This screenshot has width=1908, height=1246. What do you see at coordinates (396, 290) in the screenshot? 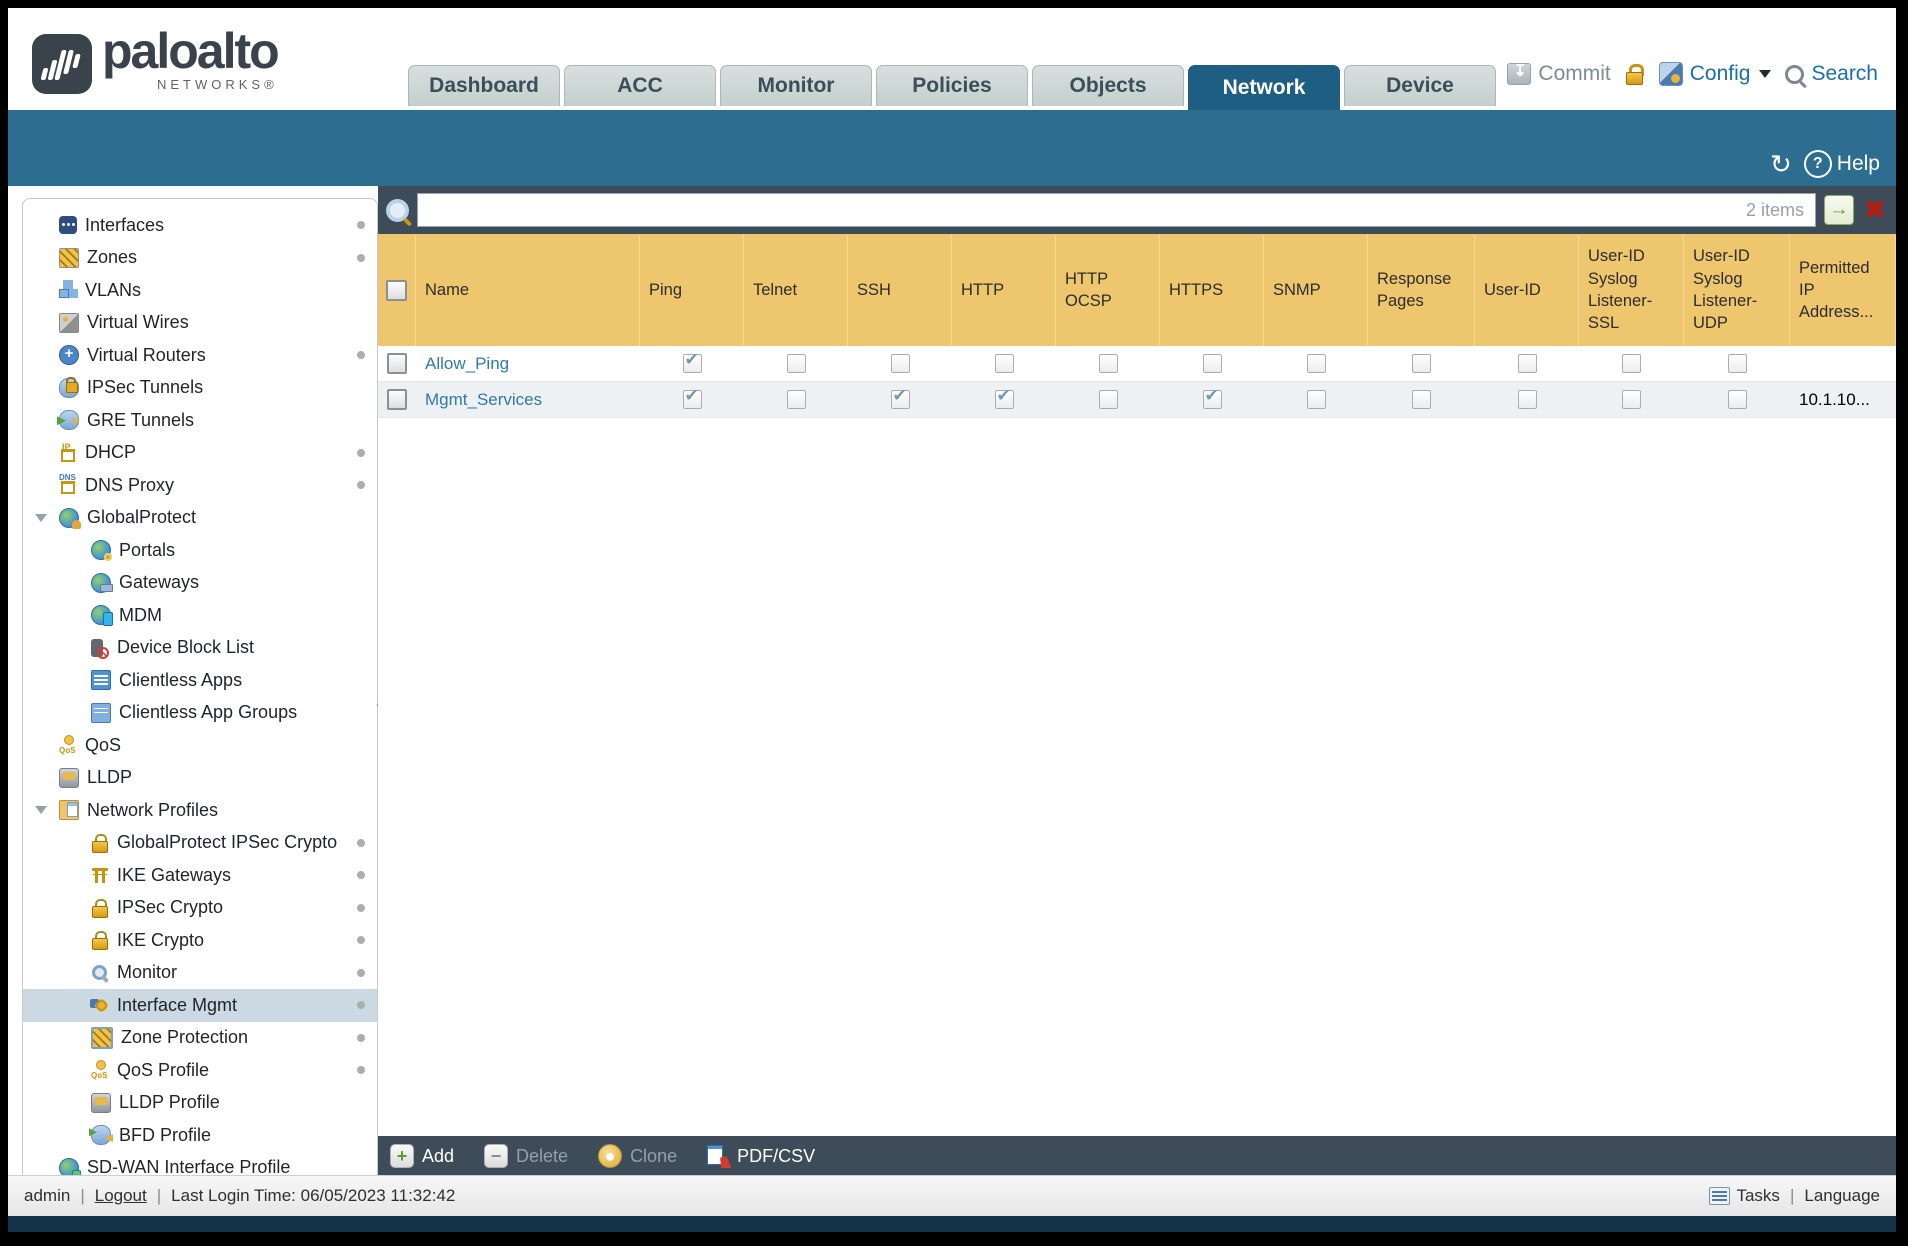
I see `select-all-checkbox` at bounding box center [396, 290].